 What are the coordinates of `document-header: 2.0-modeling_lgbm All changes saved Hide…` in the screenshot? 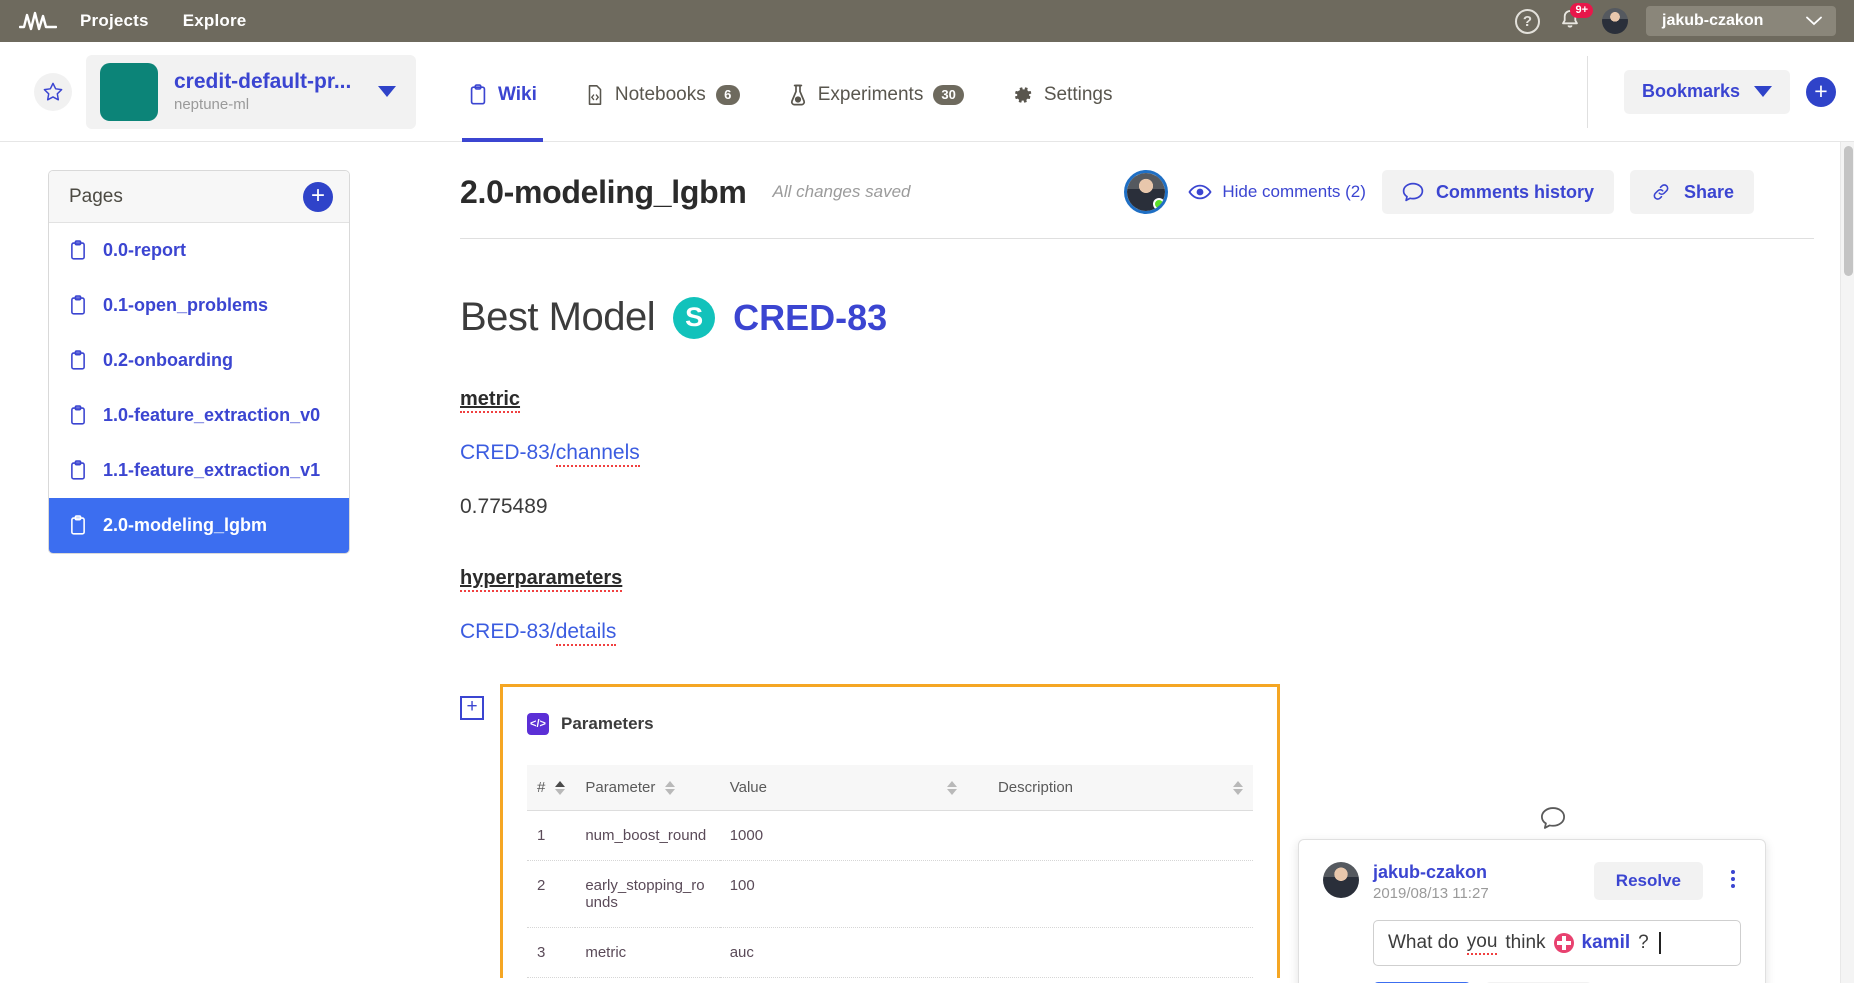 It's located at (1137, 204).